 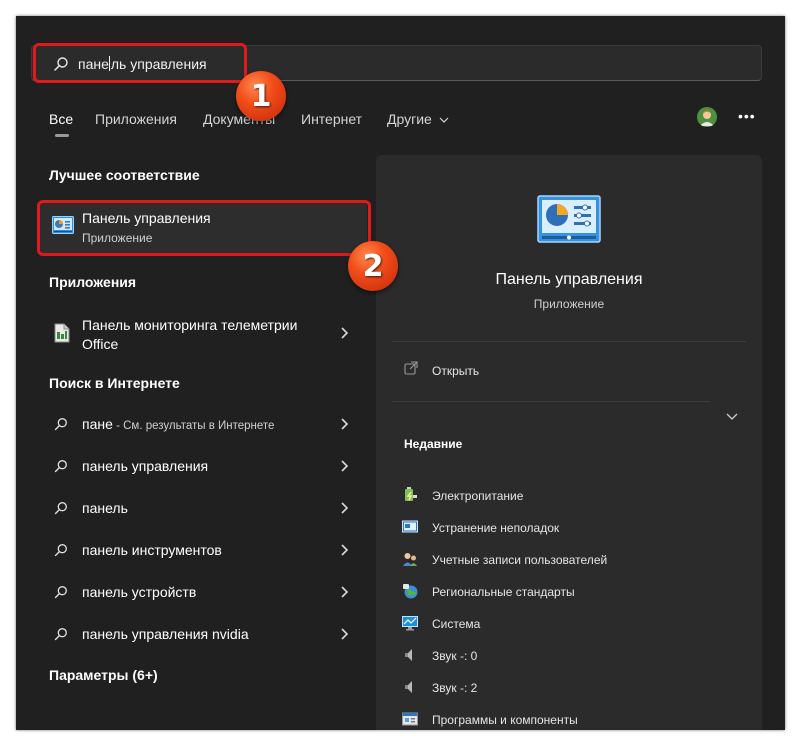 I want to click on recent-item: Программы и компоненты, so click(x=567, y=719).